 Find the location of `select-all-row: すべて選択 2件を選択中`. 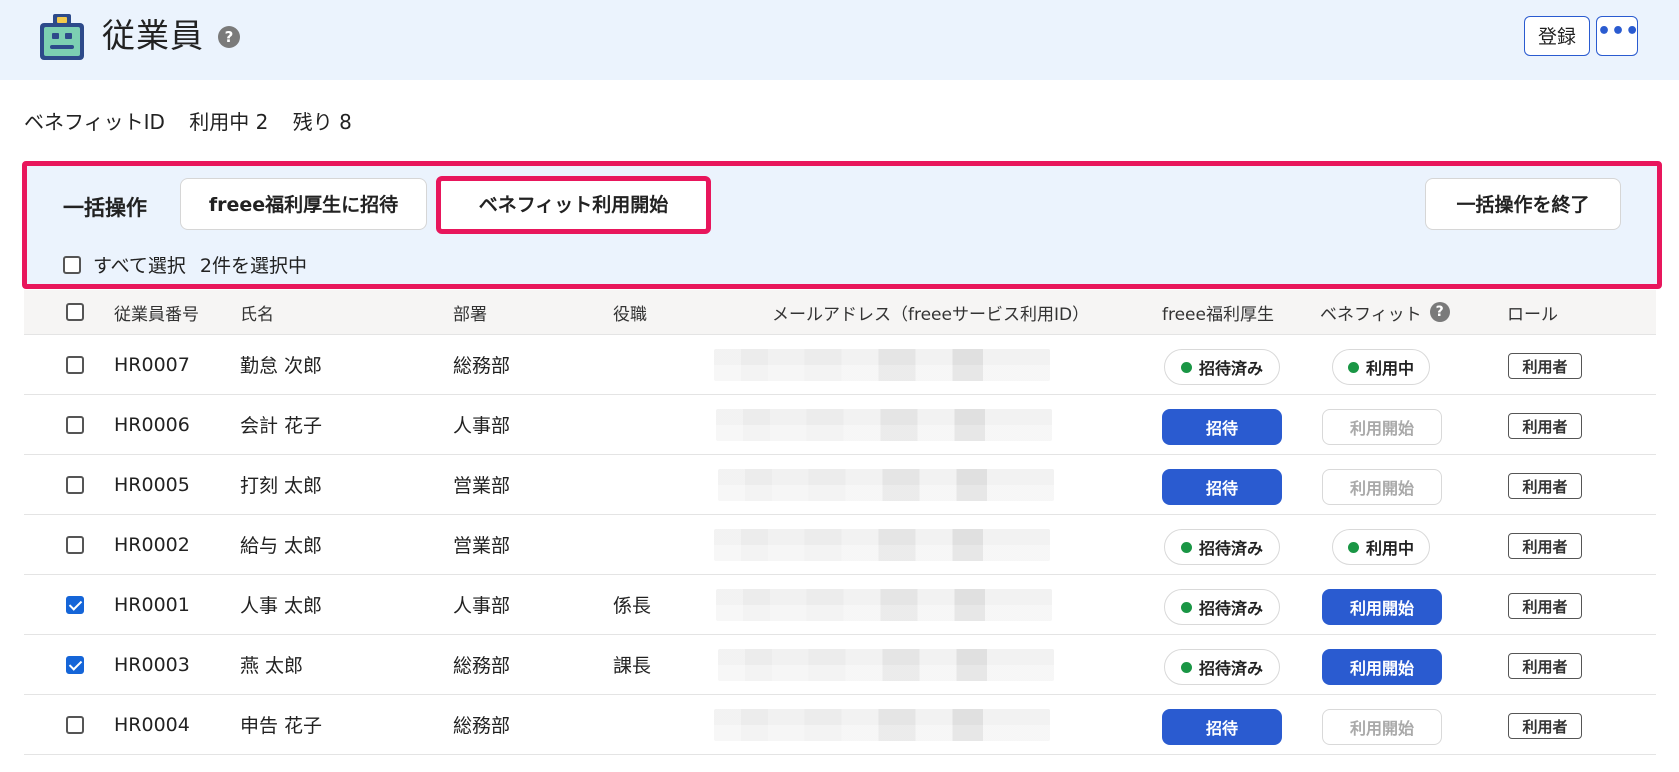

select-all-row: すべて選択 2件を選択中 is located at coordinates (185, 264).